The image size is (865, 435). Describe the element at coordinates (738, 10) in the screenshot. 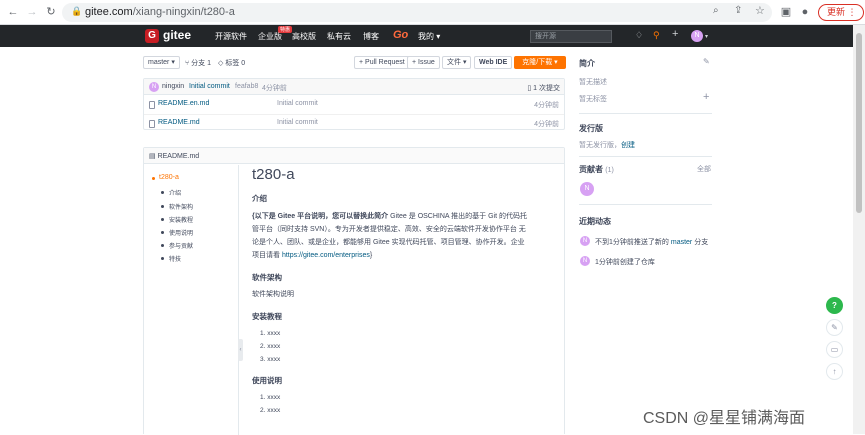

I see `share-icon: ⇪` at that location.